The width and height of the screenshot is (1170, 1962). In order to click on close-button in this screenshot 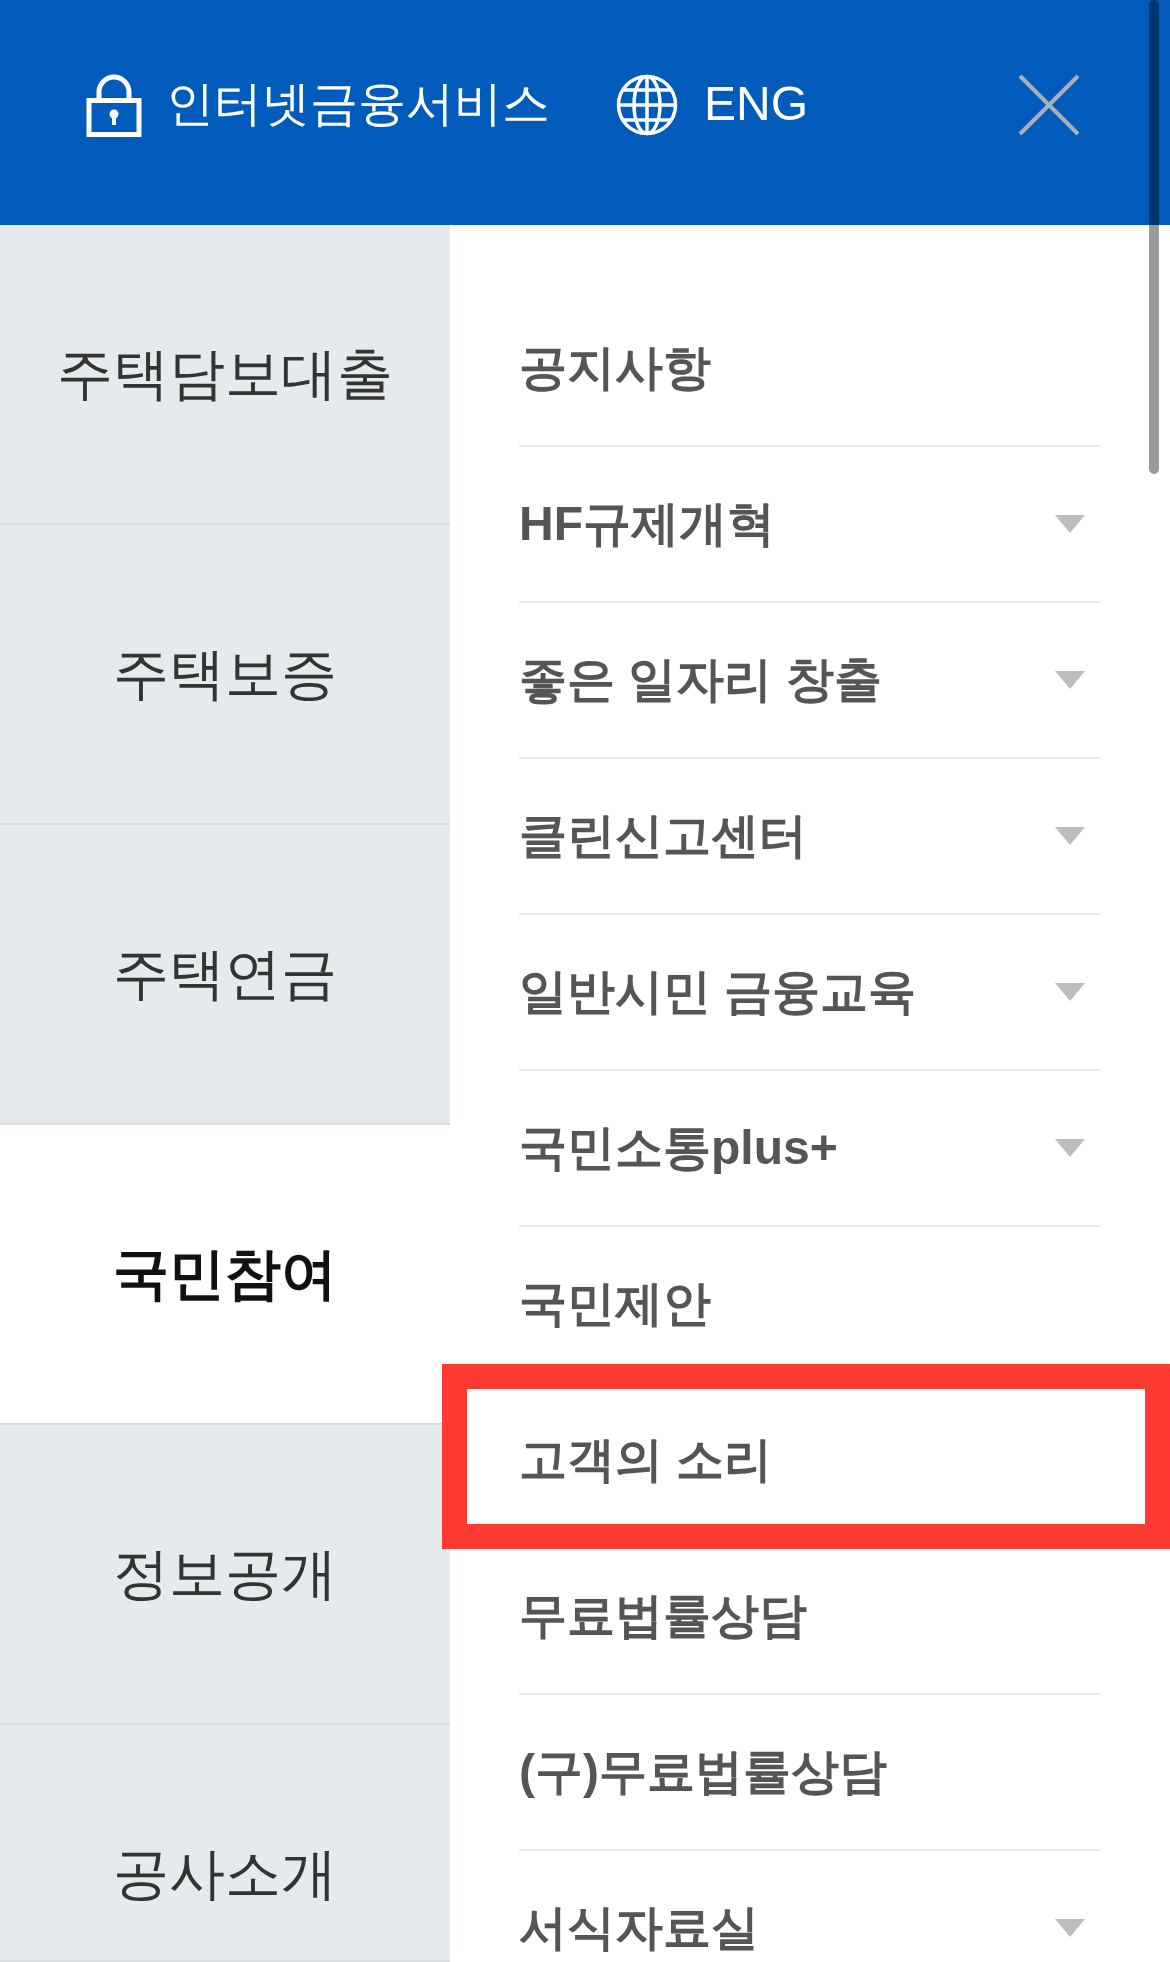, I will do `click(1049, 104)`.